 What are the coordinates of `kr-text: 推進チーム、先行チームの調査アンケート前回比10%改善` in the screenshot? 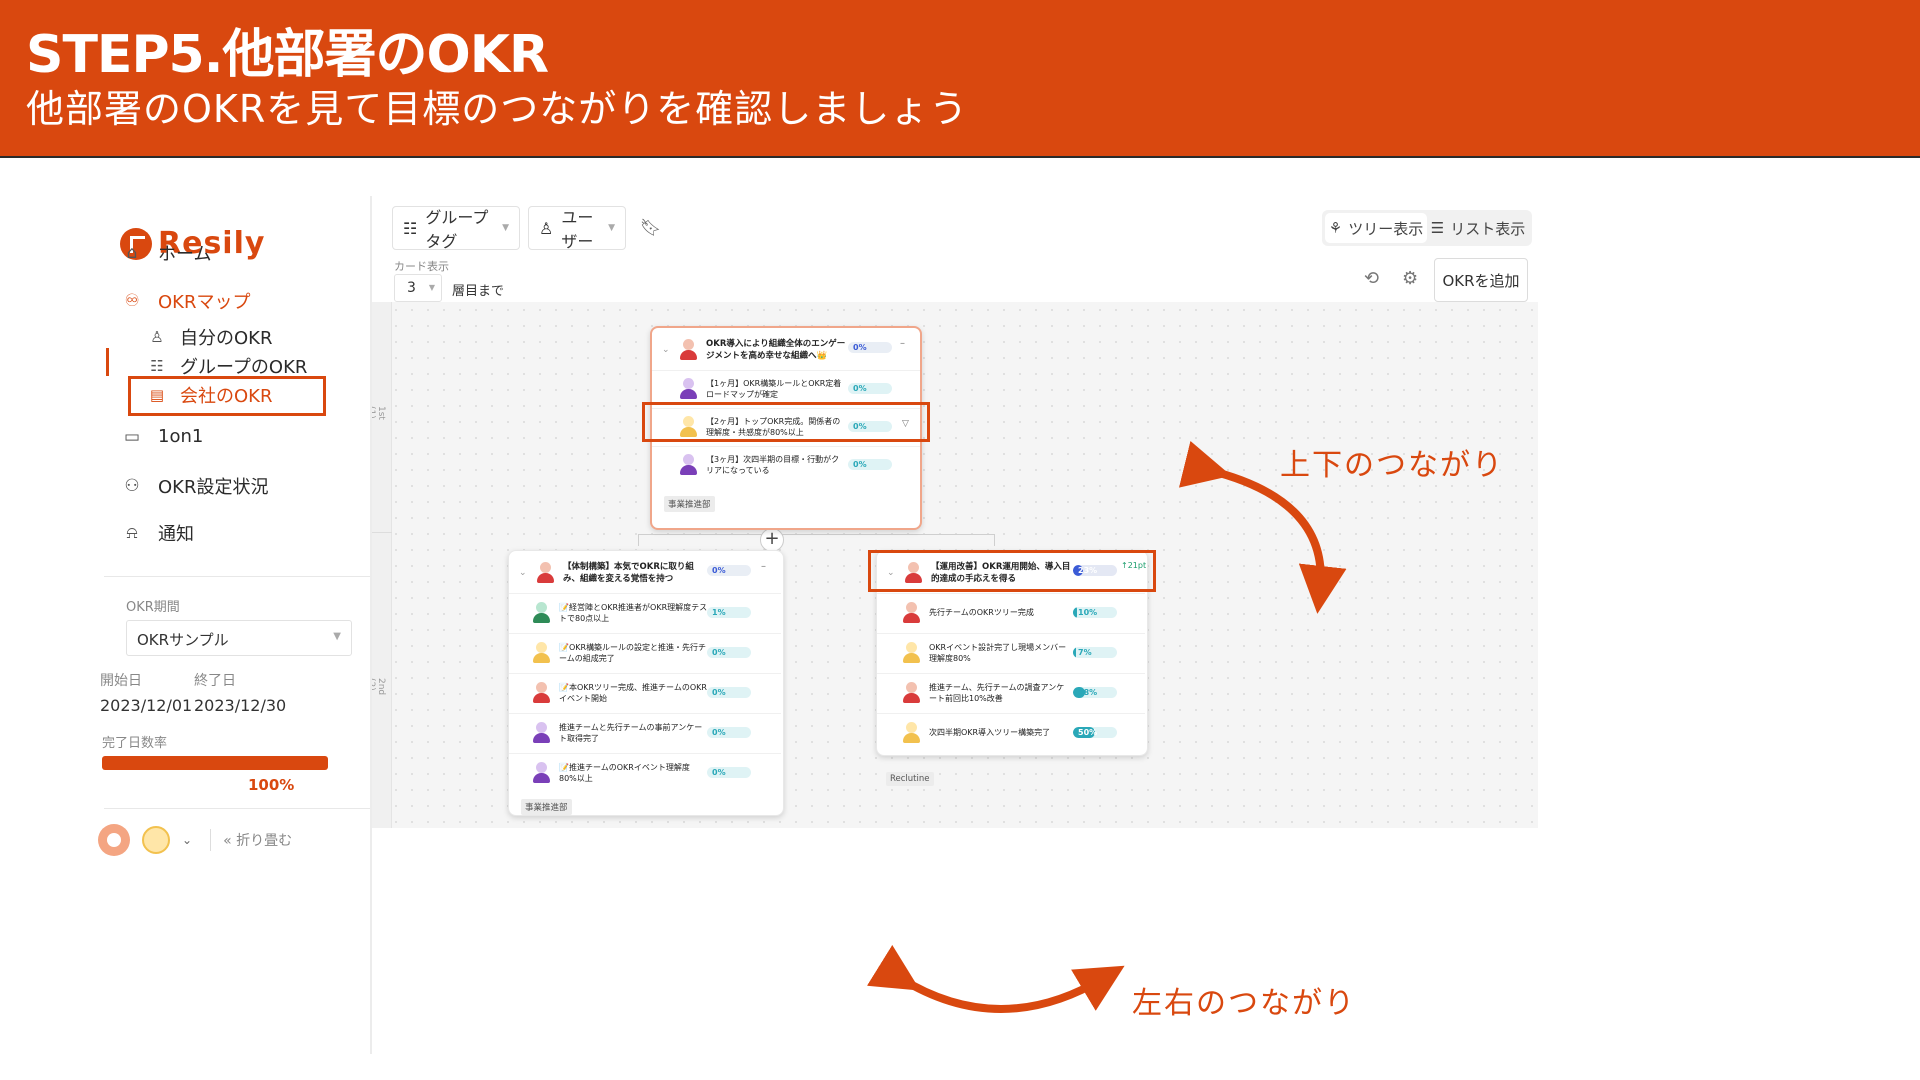 It's located at (997, 692).